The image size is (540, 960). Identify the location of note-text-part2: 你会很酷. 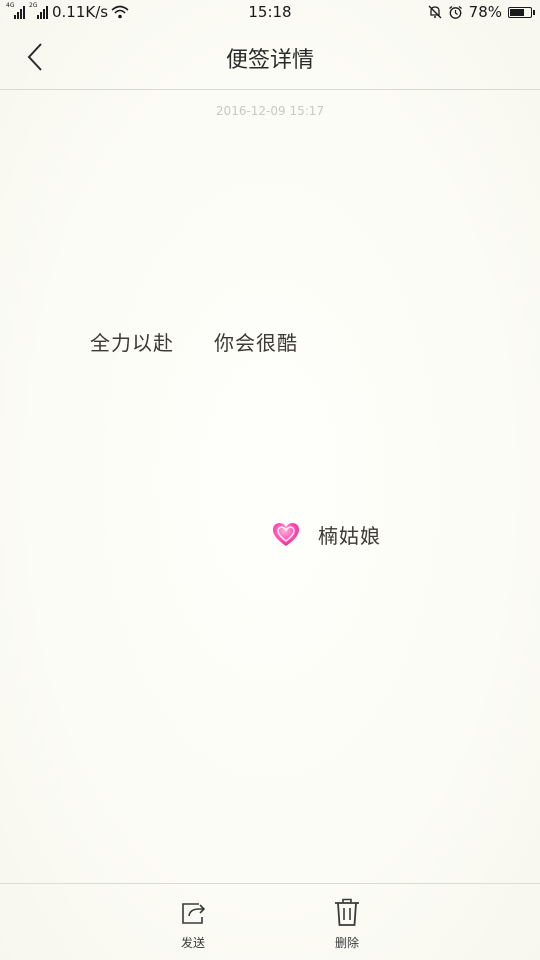
(256, 343).